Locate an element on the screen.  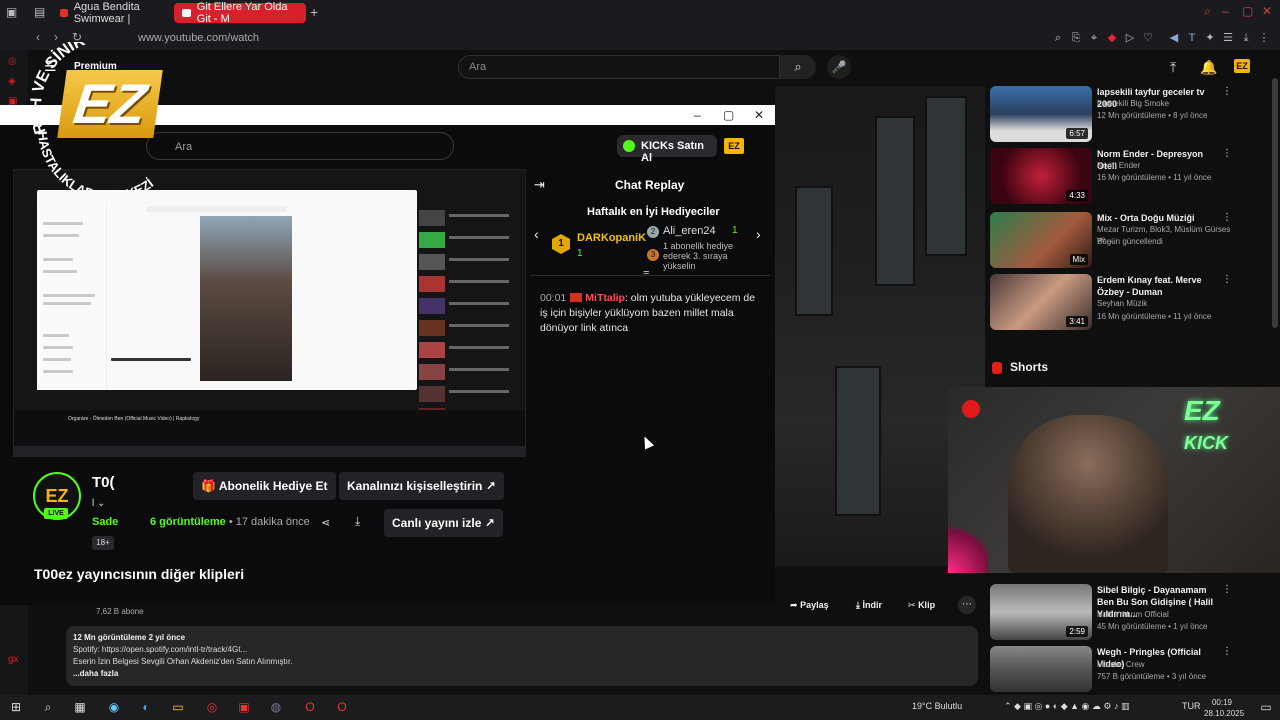
voicemod-icon: ▣ is located at coordinates (244, 707).